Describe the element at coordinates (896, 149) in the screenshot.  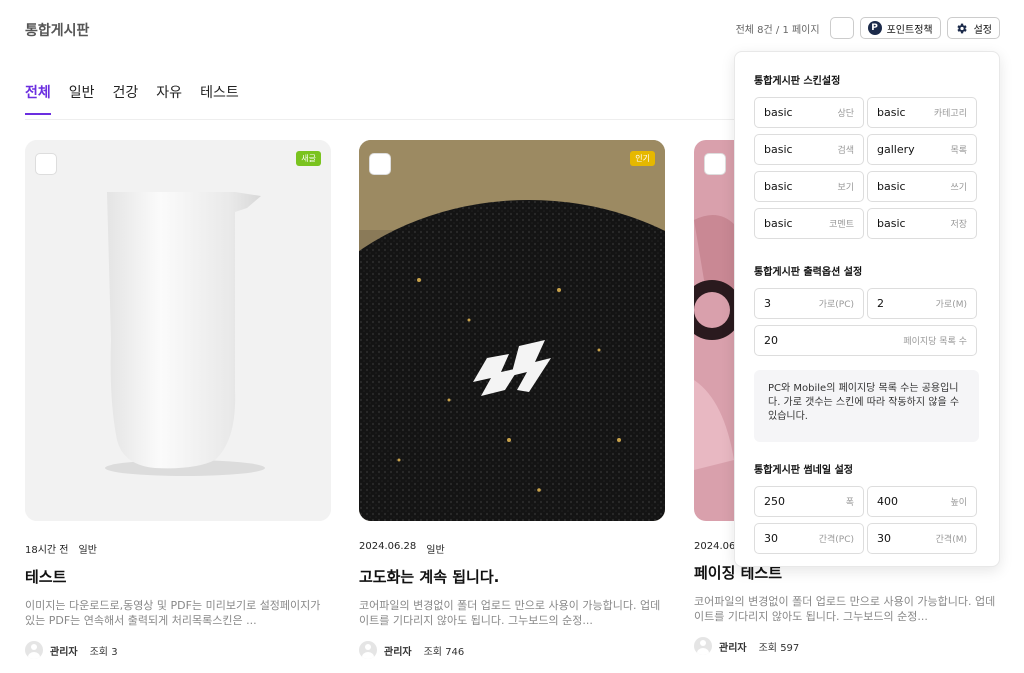
I see `field-value: gallery` at that location.